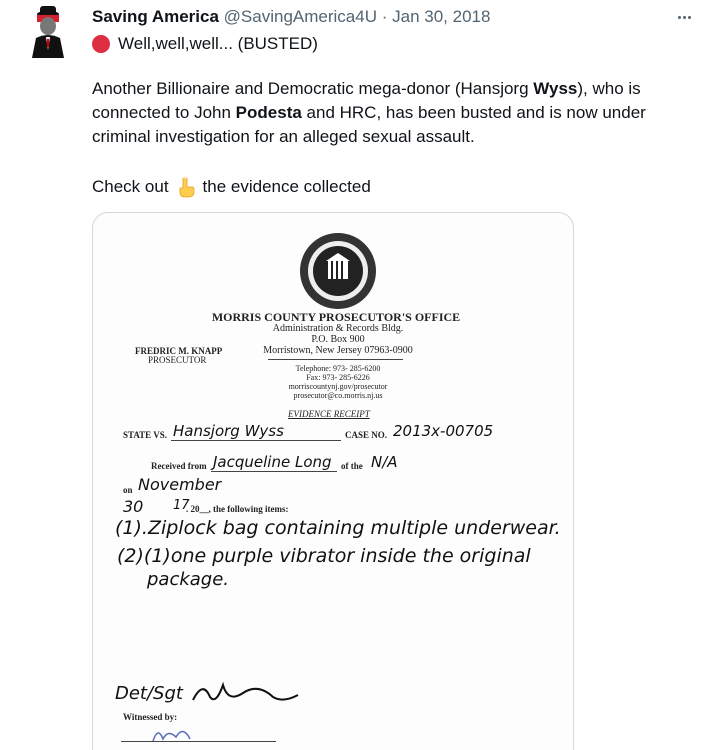 The width and height of the screenshot is (728, 750). What do you see at coordinates (188, 579) in the screenshot?
I see `hw-item-3: package.` at bounding box center [188, 579].